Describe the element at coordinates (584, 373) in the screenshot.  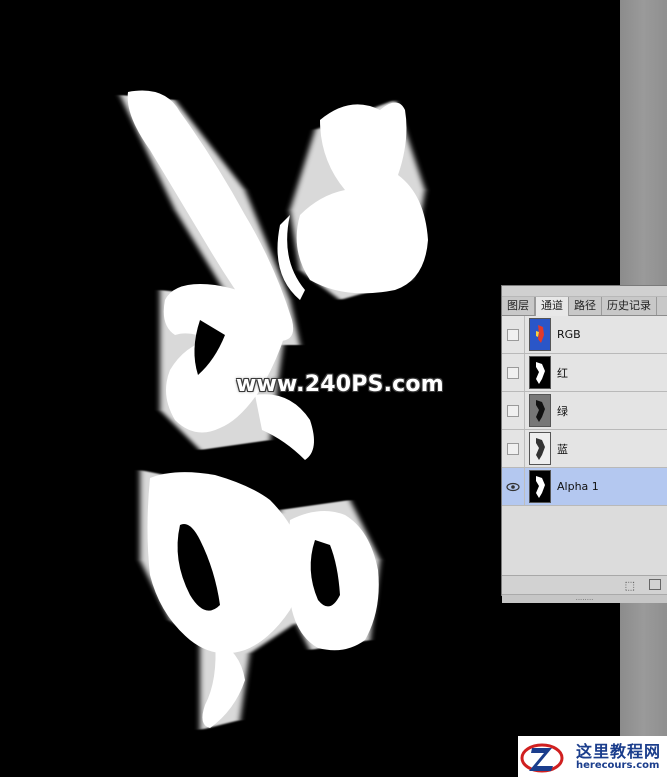
I see `channel-row-red: 红` at that location.